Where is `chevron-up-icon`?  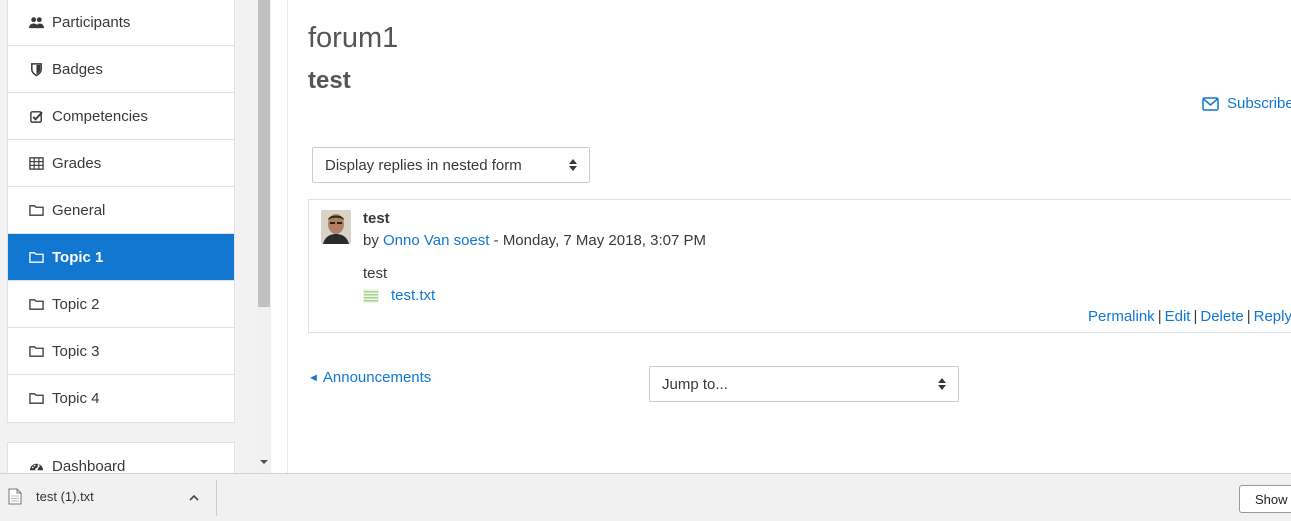
chevron-up-icon is located at coordinates (194, 498).